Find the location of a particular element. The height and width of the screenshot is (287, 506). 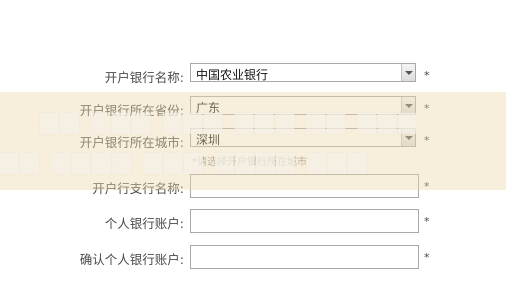

city-row: 开户银行所在城市: 深圳 * is located at coordinates (253, 140).